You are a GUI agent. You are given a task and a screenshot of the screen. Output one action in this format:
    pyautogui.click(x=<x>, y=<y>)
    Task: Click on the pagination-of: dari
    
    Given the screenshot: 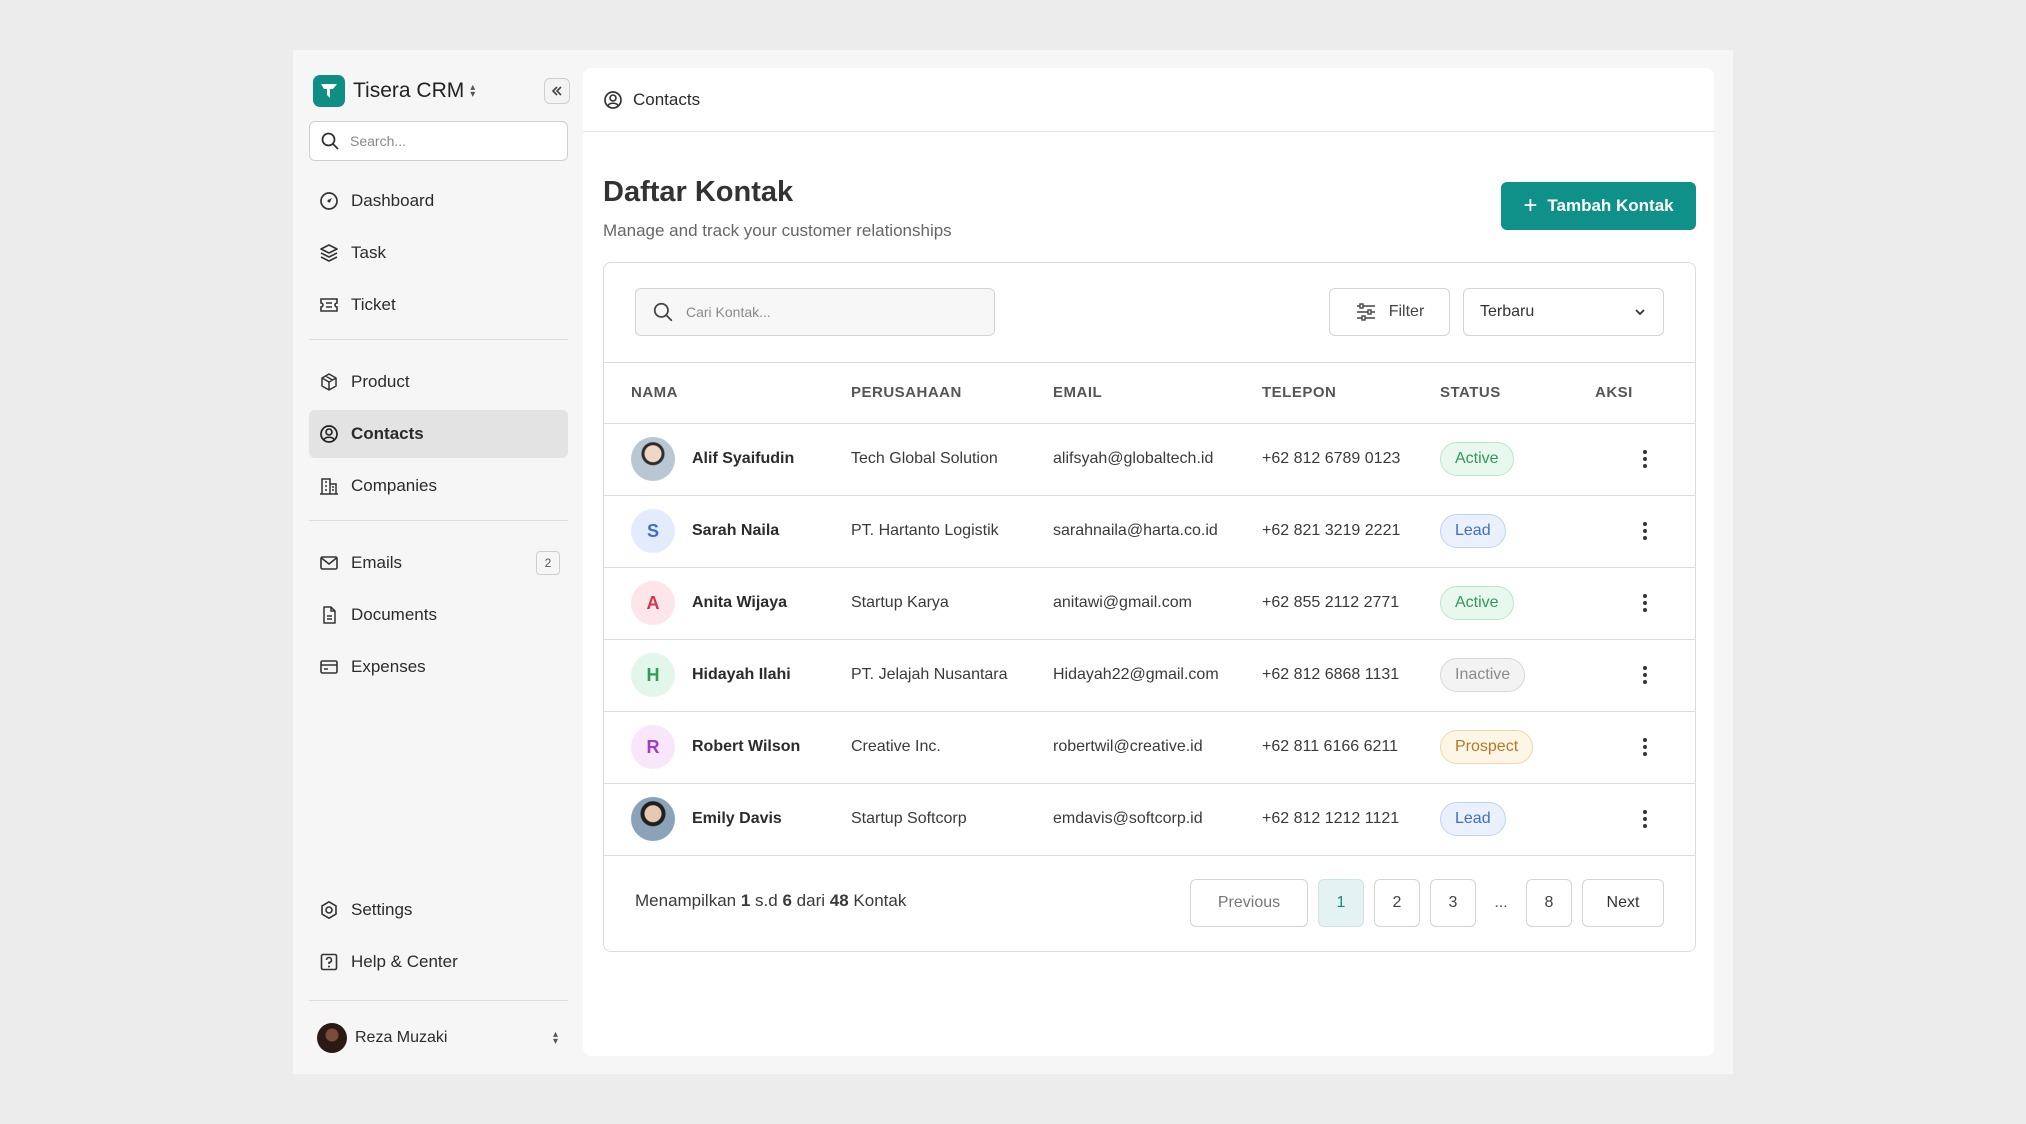 What is the action you would take?
    pyautogui.click(x=811, y=900)
    